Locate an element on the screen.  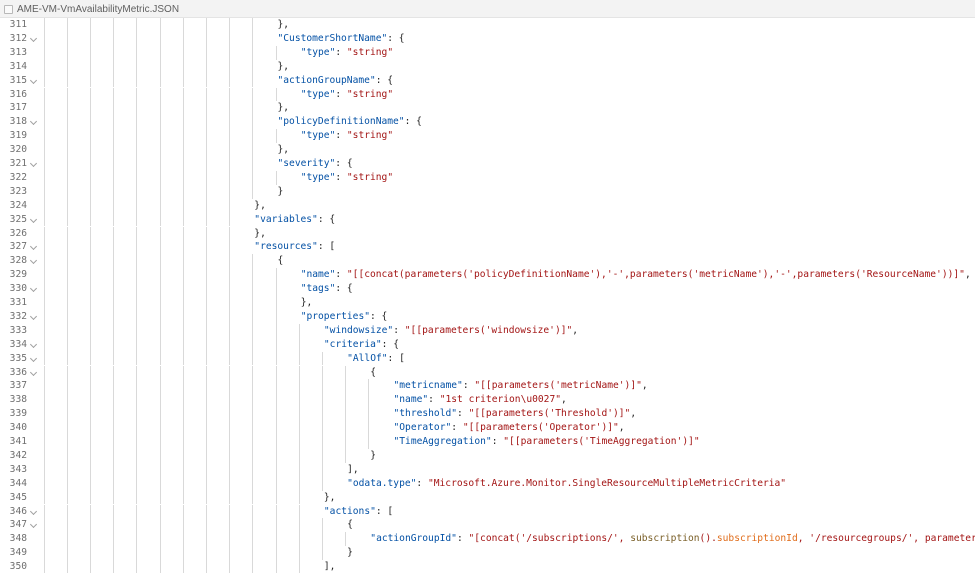
code-text: "type": "string" is located at coordinates (347, 53).